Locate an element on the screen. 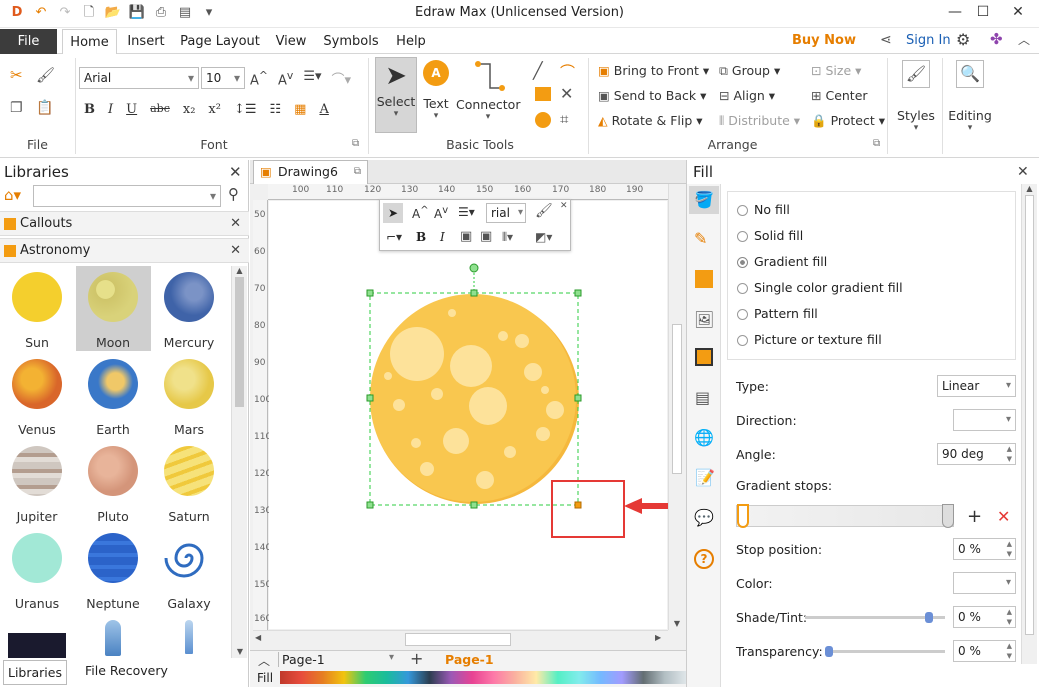 This screenshot has width=1039, height=687. subscript-icon: x₂ is located at coordinates (189, 109).